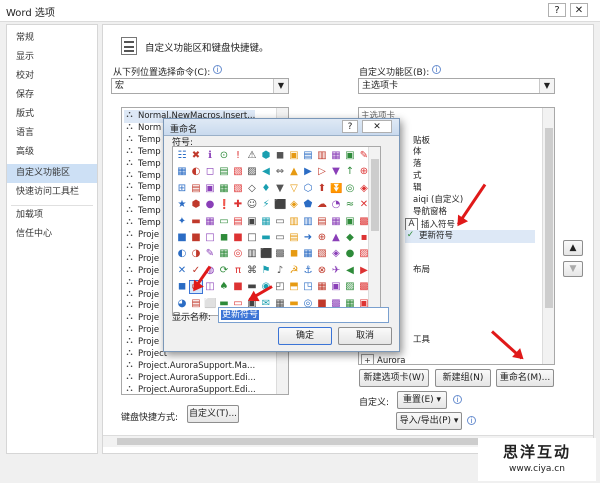 The image size is (600, 483). I want to click on symbol-cell: ⬡, so click(308, 189).